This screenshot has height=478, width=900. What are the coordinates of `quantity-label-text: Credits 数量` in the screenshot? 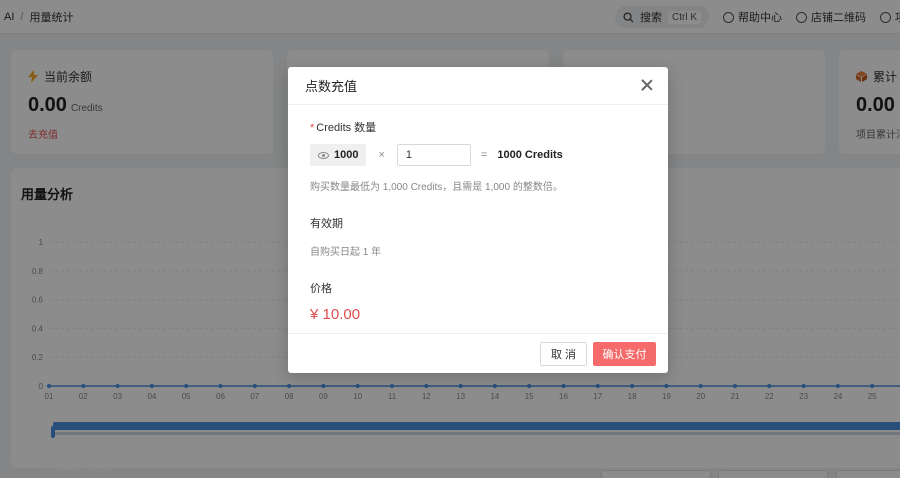 It's located at (346, 128).